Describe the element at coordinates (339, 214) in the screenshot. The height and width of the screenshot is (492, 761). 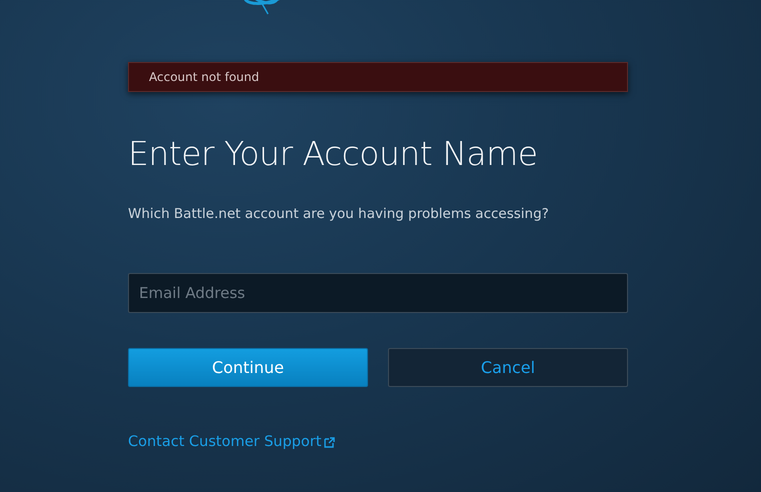
I see `prompt-text: Which Battle.net account are you having problems accessing?` at that location.